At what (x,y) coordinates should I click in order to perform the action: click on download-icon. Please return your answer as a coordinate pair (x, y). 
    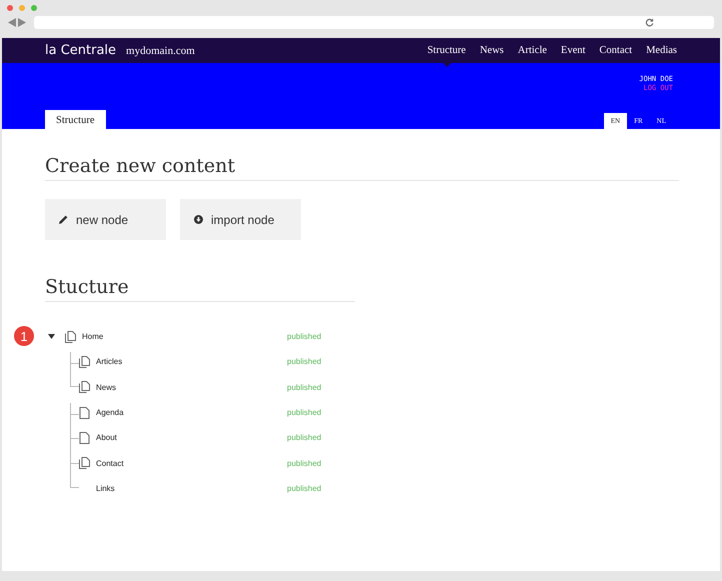
    Looking at the image, I should click on (198, 219).